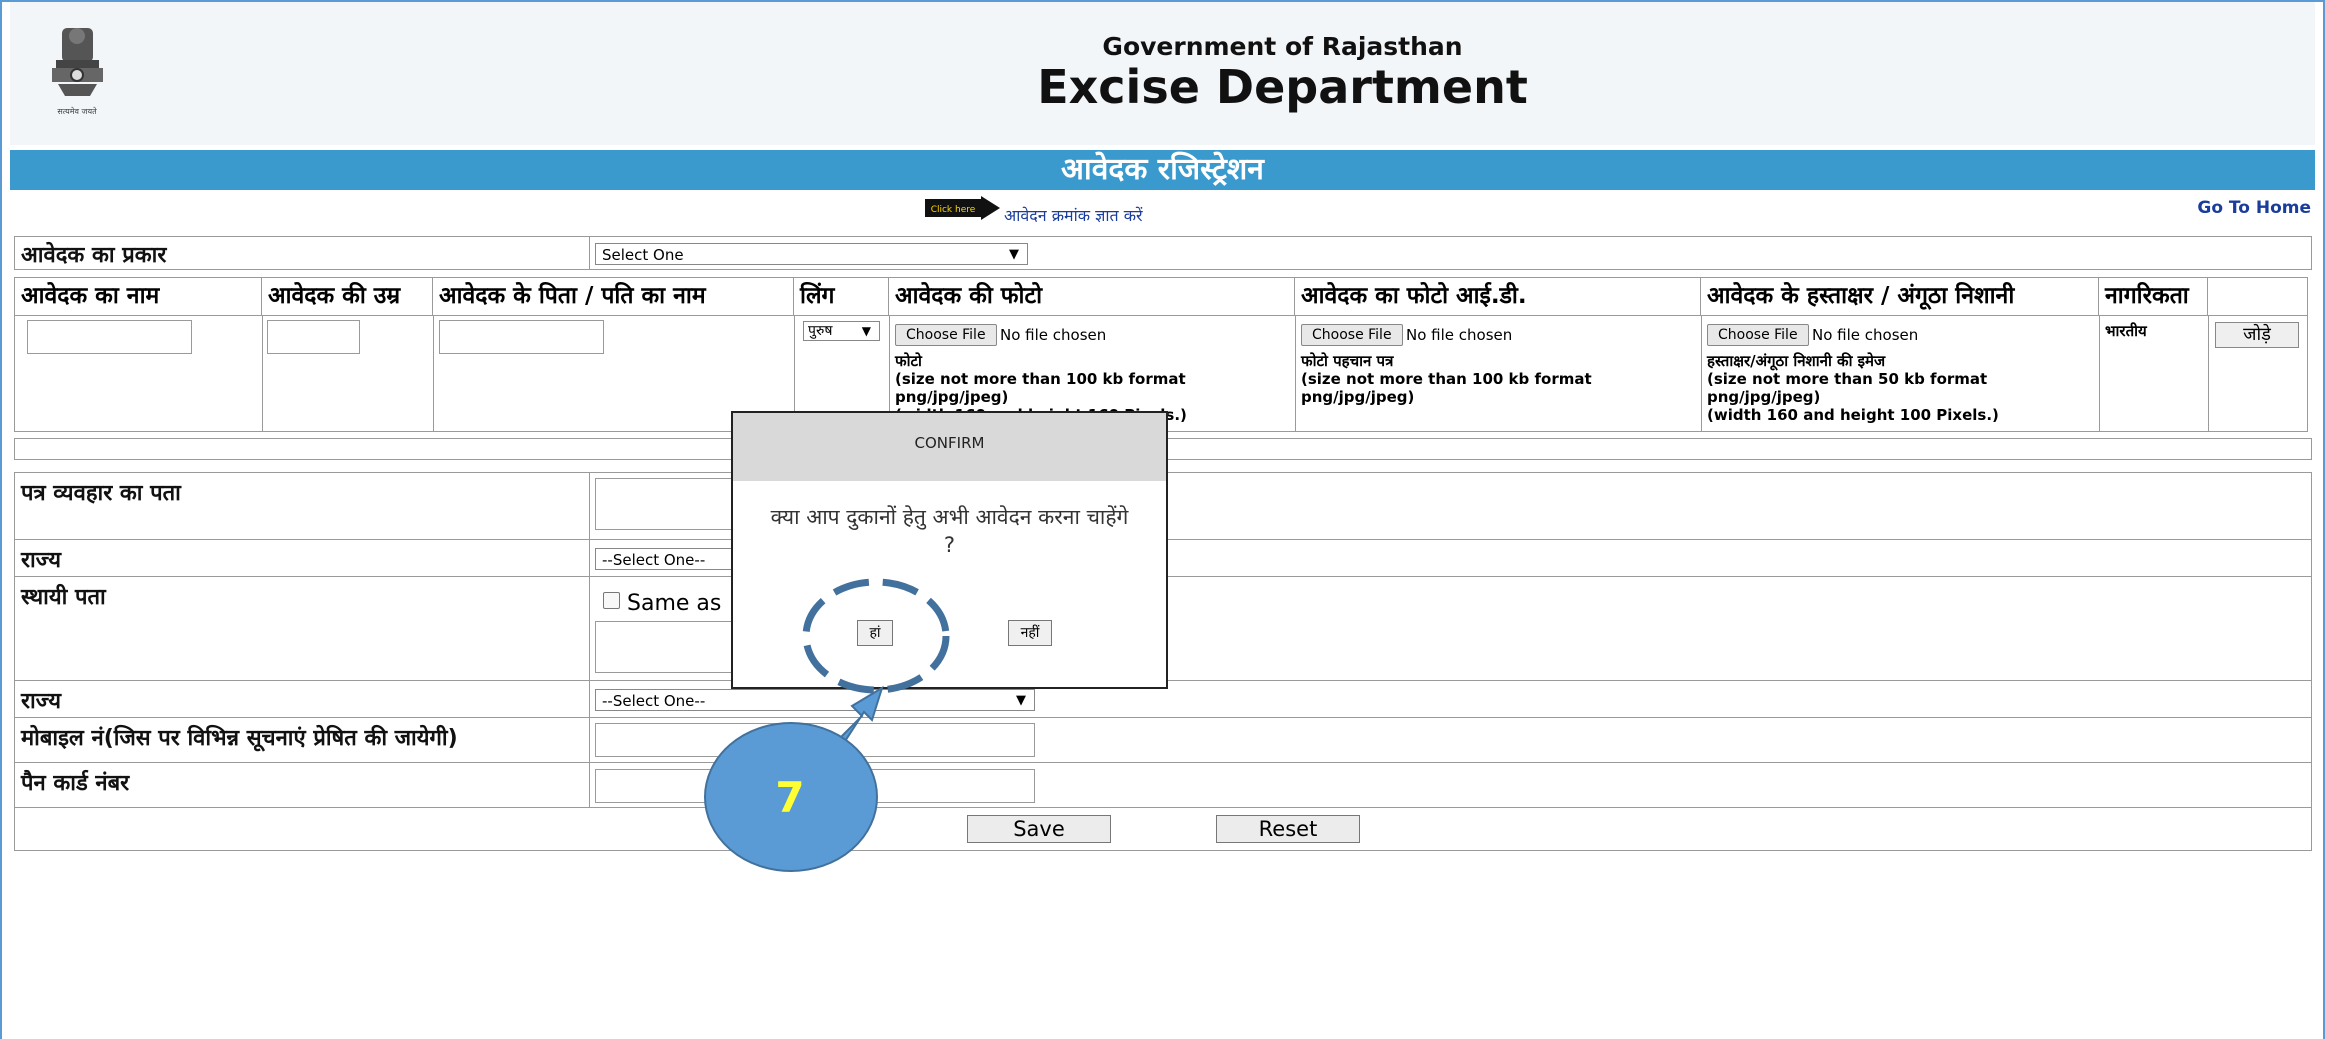 The height and width of the screenshot is (1039, 2325). I want to click on photo-id-choose-file-button: Choose File, so click(1352, 335).